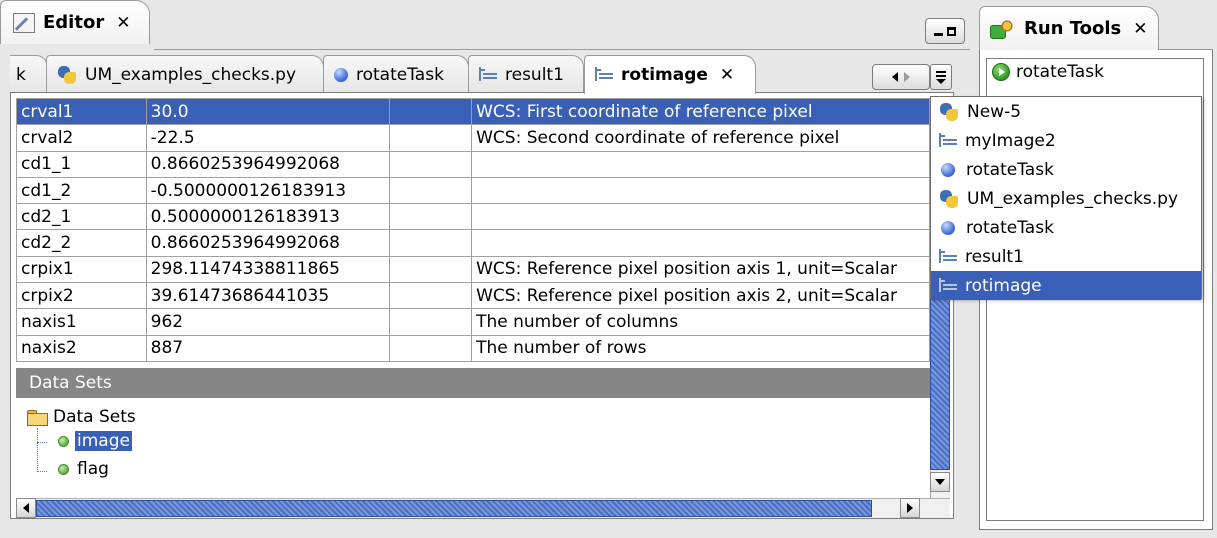 This screenshot has width=1217, height=538. I want to click on tree-item-image: image, so click(95, 441).